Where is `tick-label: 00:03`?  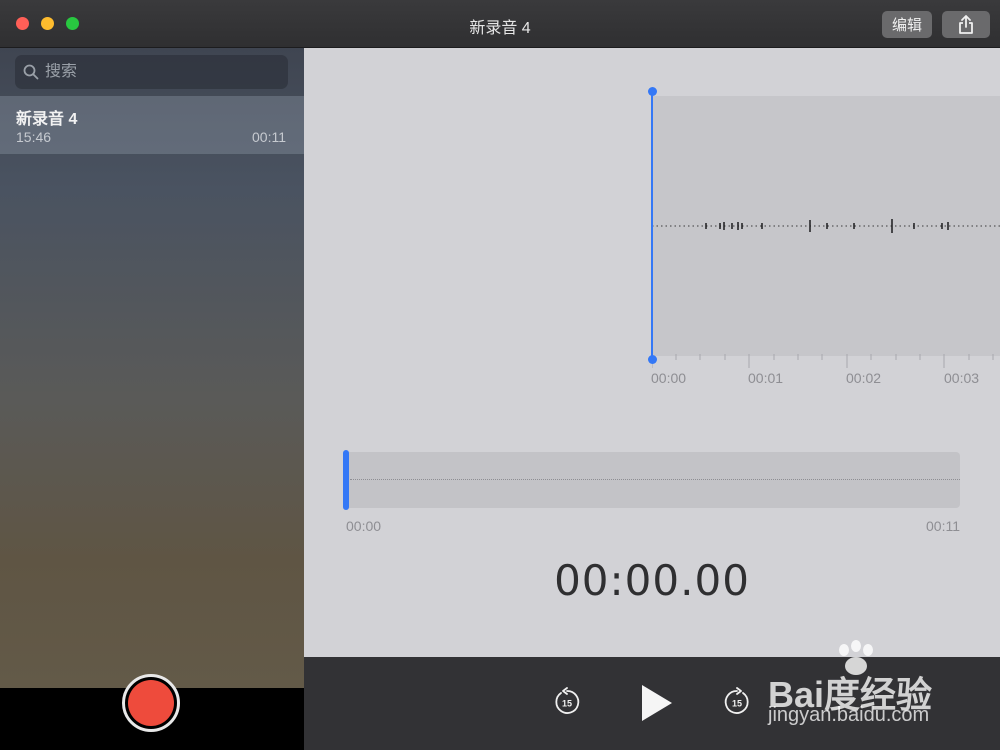 tick-label: 00:03 is located at coordinates (962, 378).